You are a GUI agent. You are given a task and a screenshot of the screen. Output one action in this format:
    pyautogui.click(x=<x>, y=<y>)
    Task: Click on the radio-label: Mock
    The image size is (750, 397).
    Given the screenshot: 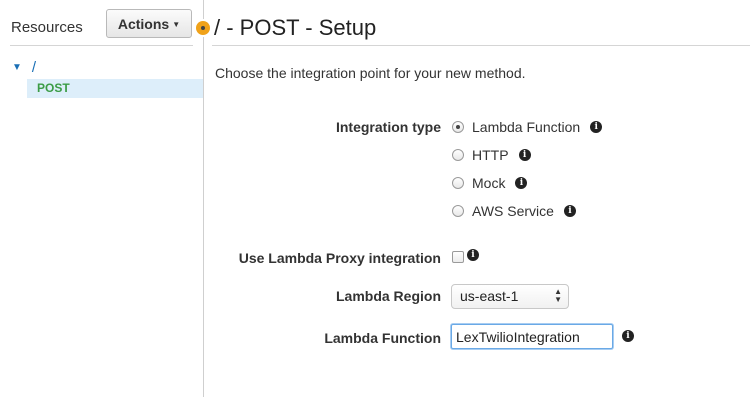 What is the action you would take?
    pyautogui.click(x=489, y=183)
    